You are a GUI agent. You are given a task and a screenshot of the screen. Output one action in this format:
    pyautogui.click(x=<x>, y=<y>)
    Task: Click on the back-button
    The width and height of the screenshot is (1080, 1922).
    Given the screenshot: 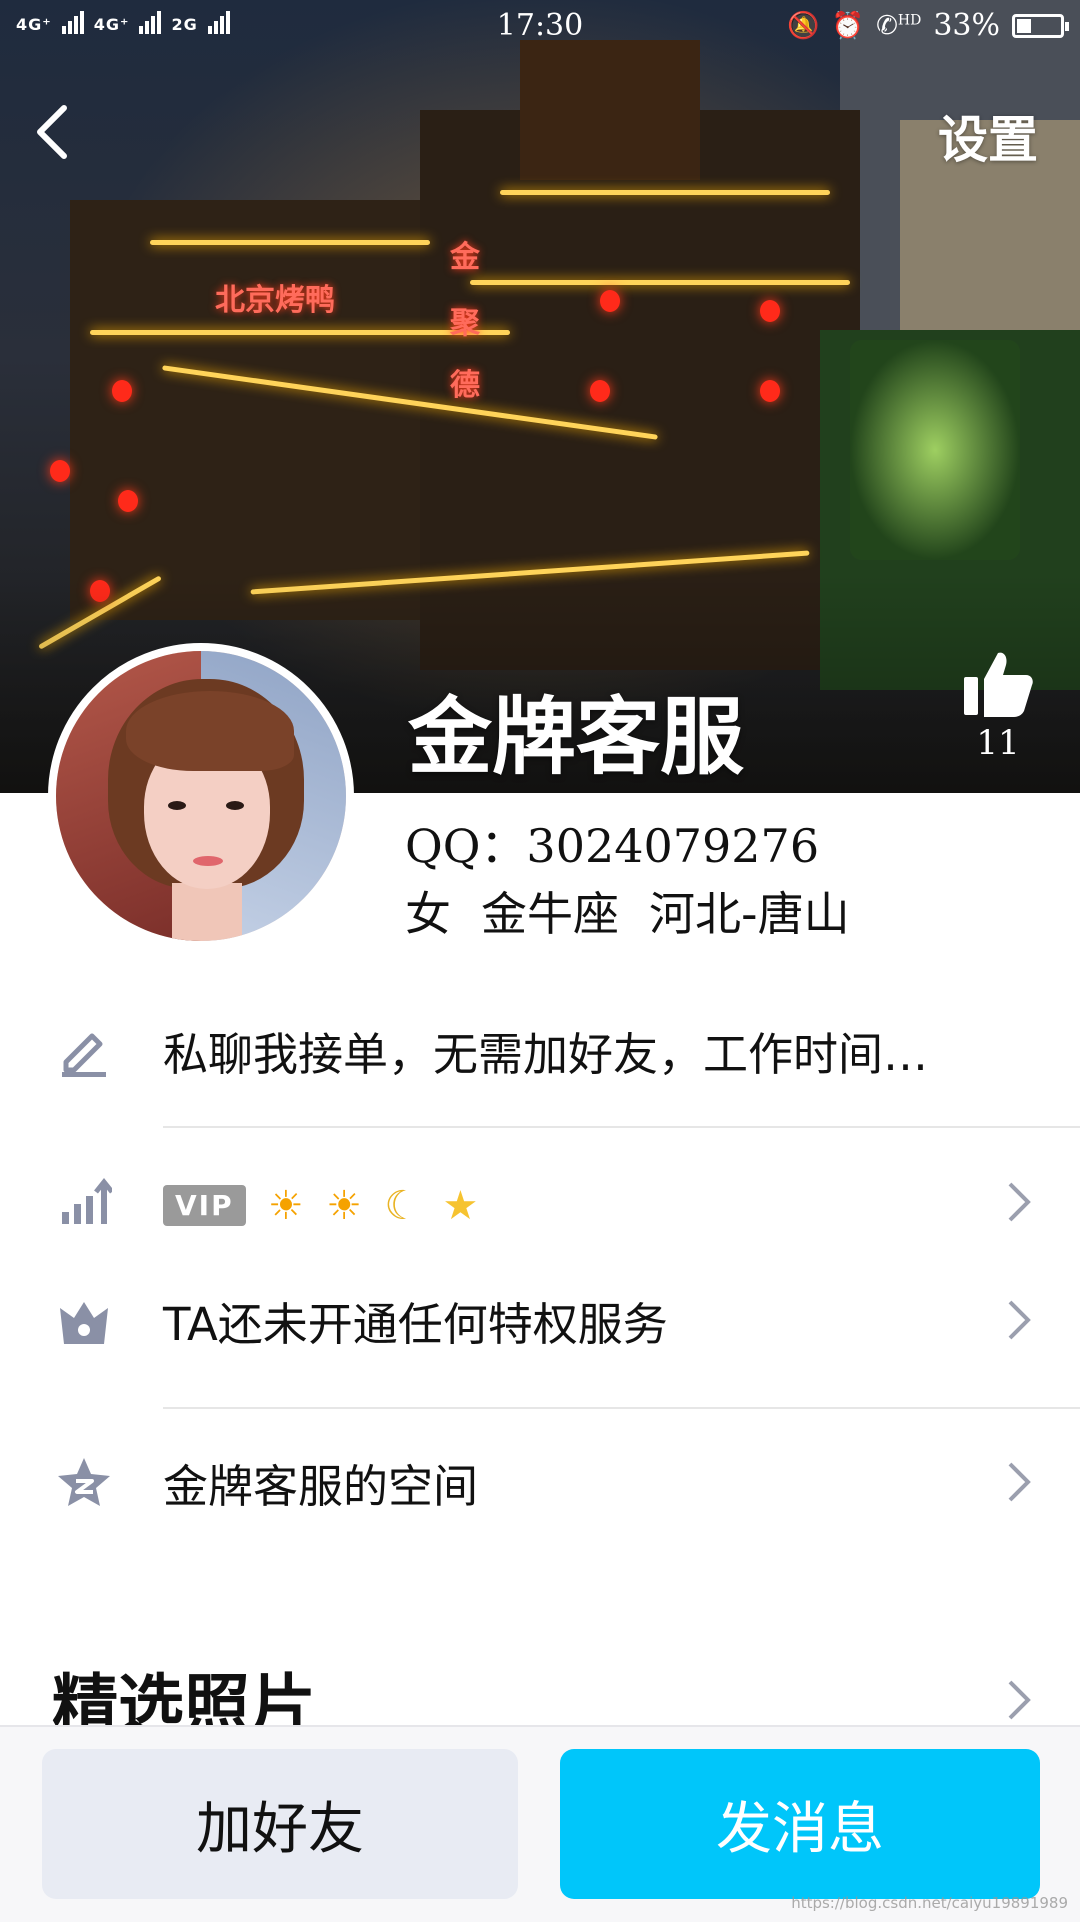 What is the action you would take?
    pyautogui.click(x=53, y=132)
    